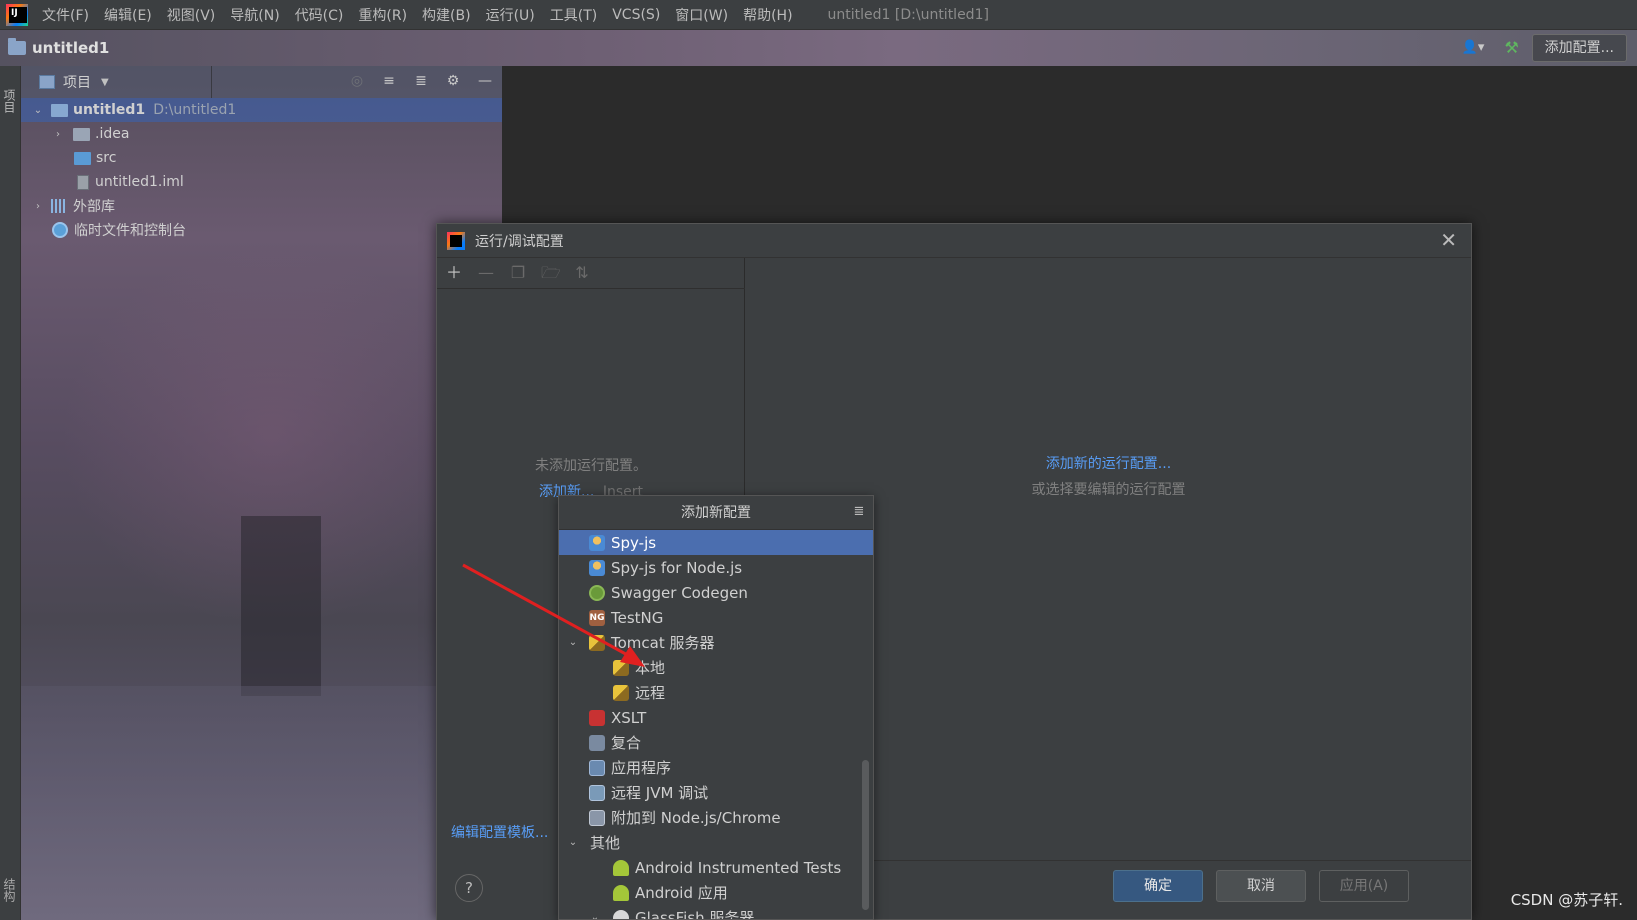  What do you see at coordinates (716, 617) in the screenshot?
I see `list-item-testng: NG TestNG` at bounding box center [716, 617].